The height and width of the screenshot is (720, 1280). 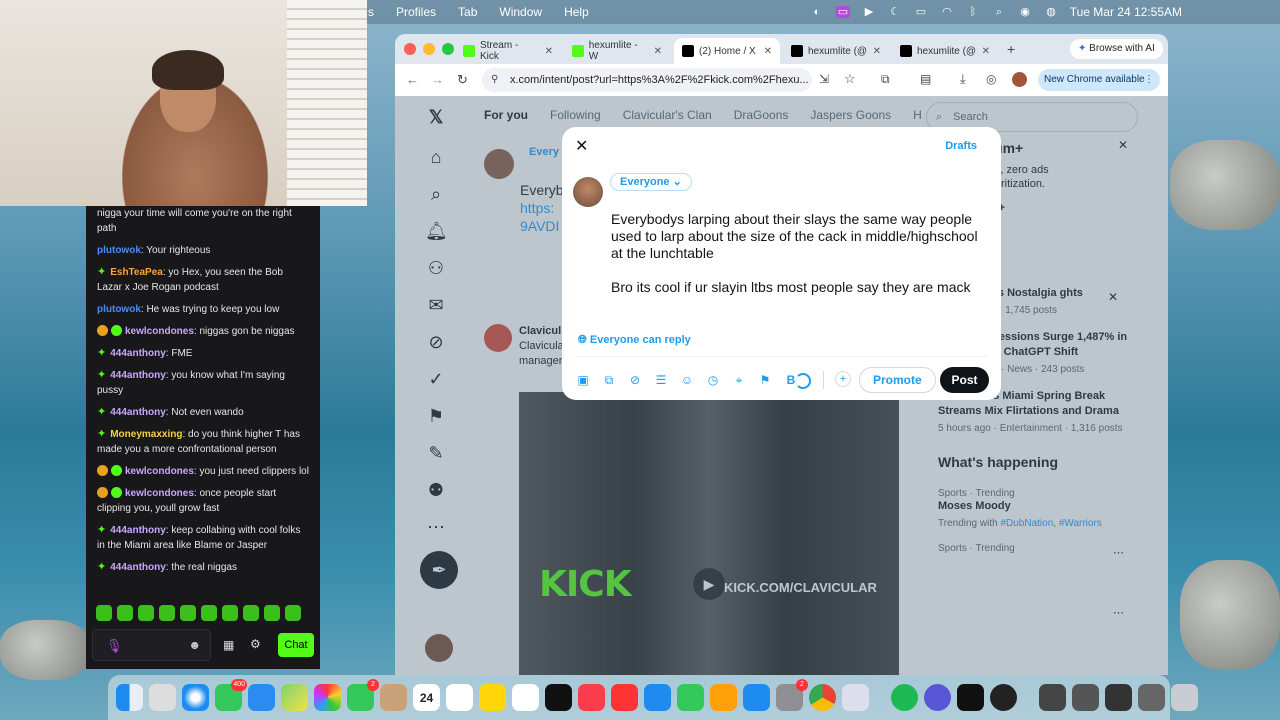 I want to click on forward-icon: →, so click(x=437, y=79).